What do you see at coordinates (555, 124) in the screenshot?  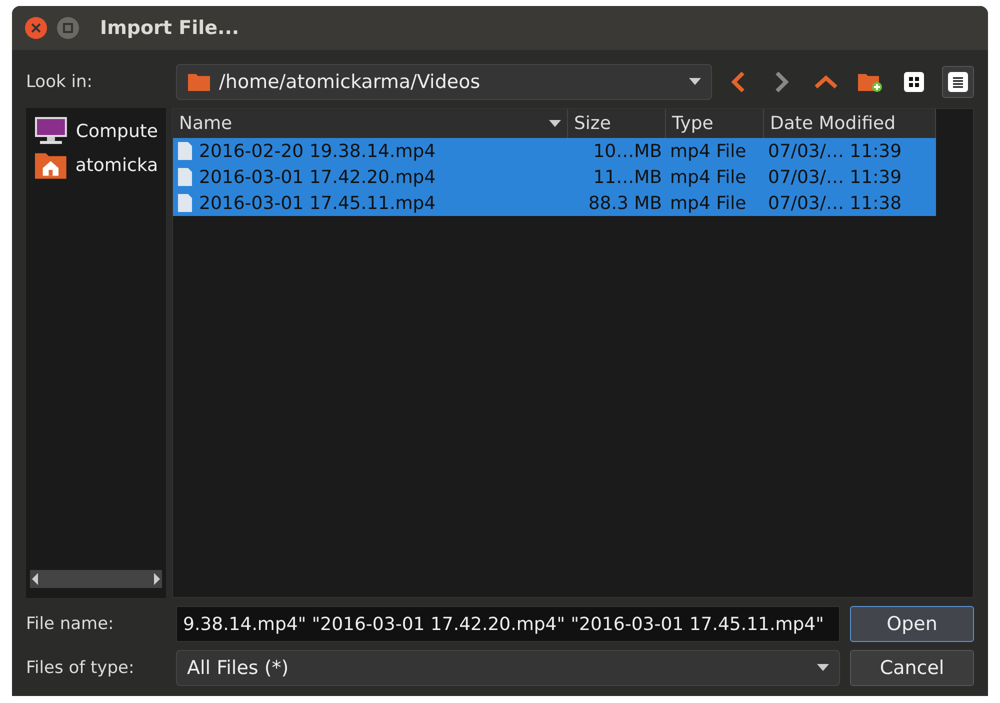 I see `sort-arrow-icon` at bounding box center [555, 124].